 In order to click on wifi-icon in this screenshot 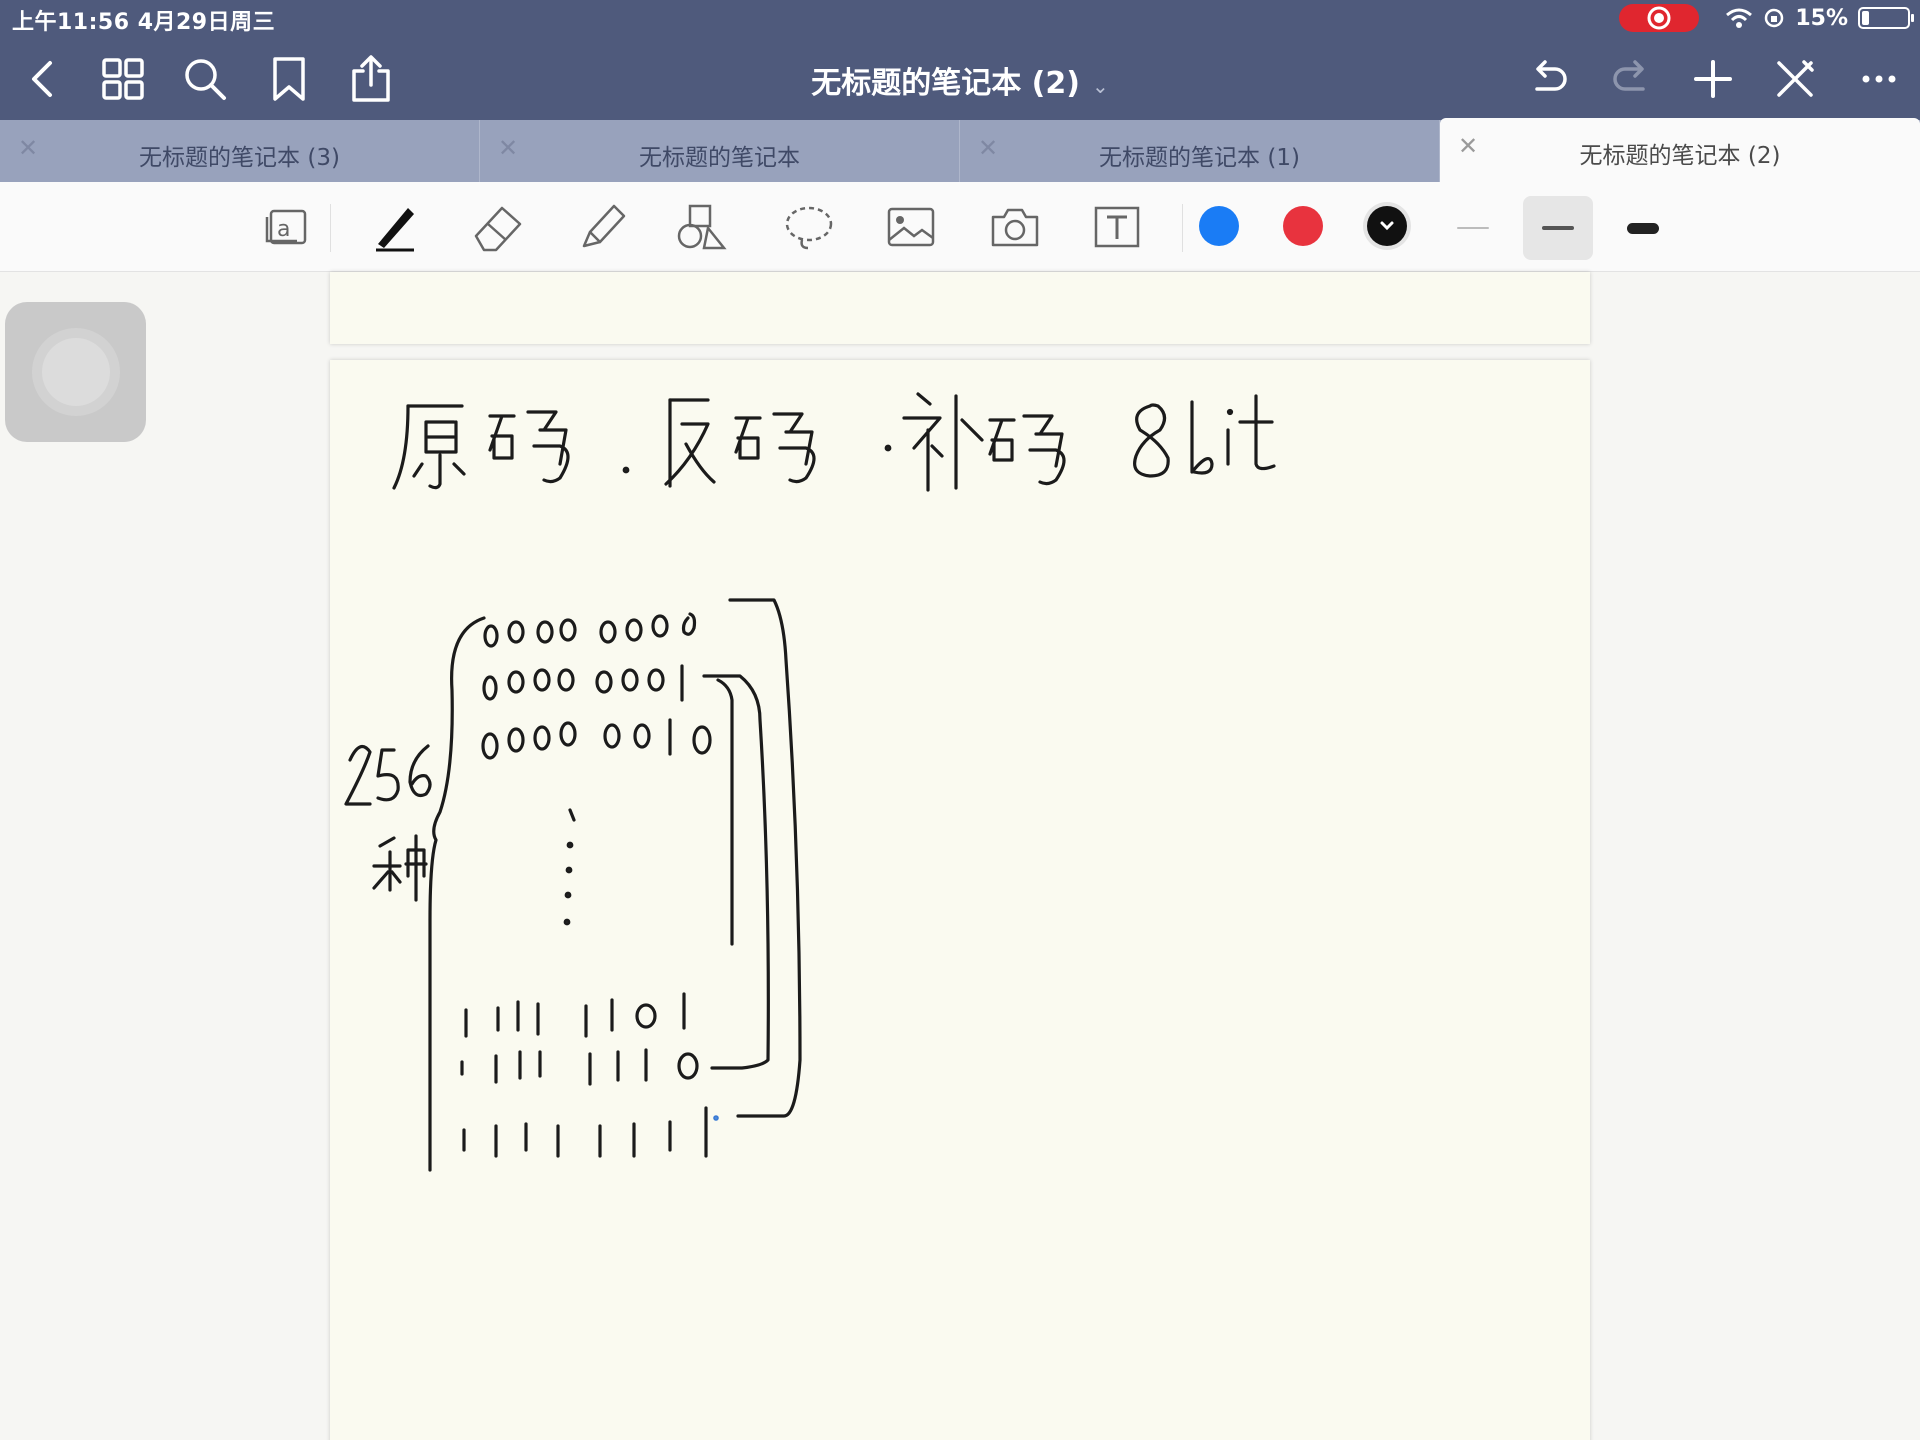, I will do `click(1739, 18)`.